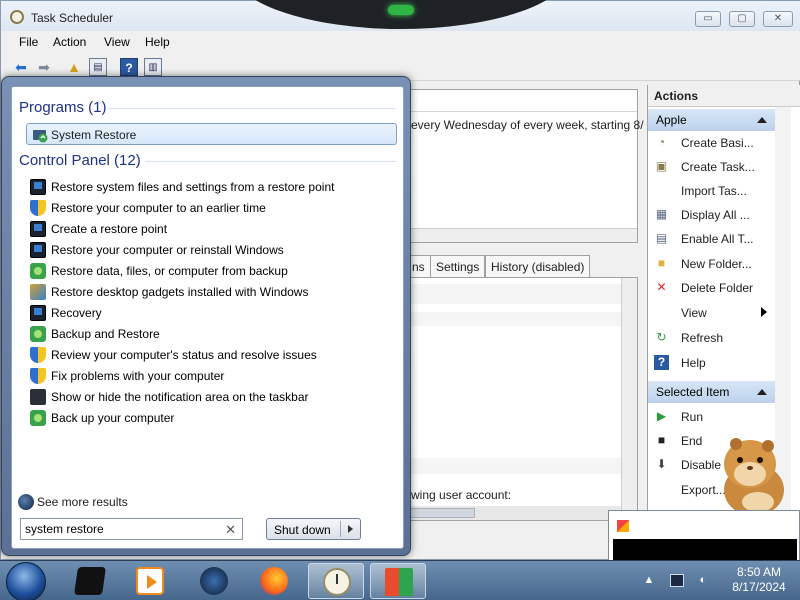  What do you see at coordinates (117, 42) in the screenshot?
I see `menu-view: View` at bounding box center [117, 42].